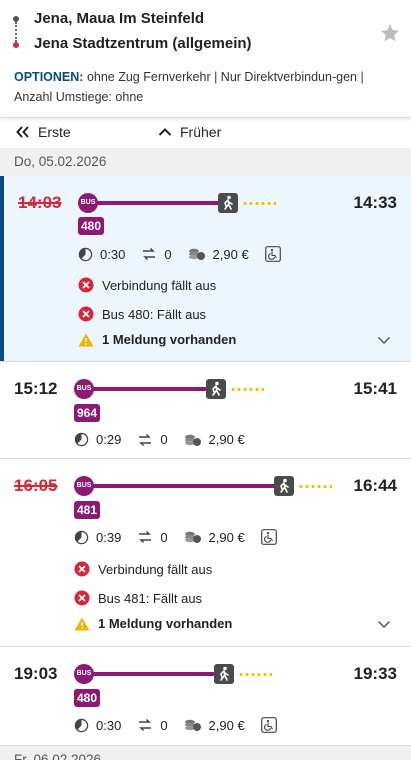  Describe the element at coordinates (375, 485) in the screenshot. I see `arrival-time: 16:44` at that location.